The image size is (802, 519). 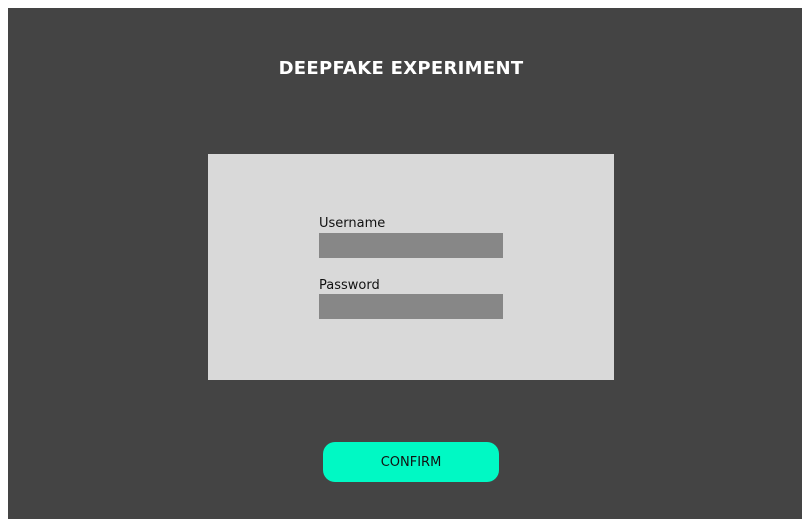 I want to click on username-label: Username, so click(x=352, y=223).